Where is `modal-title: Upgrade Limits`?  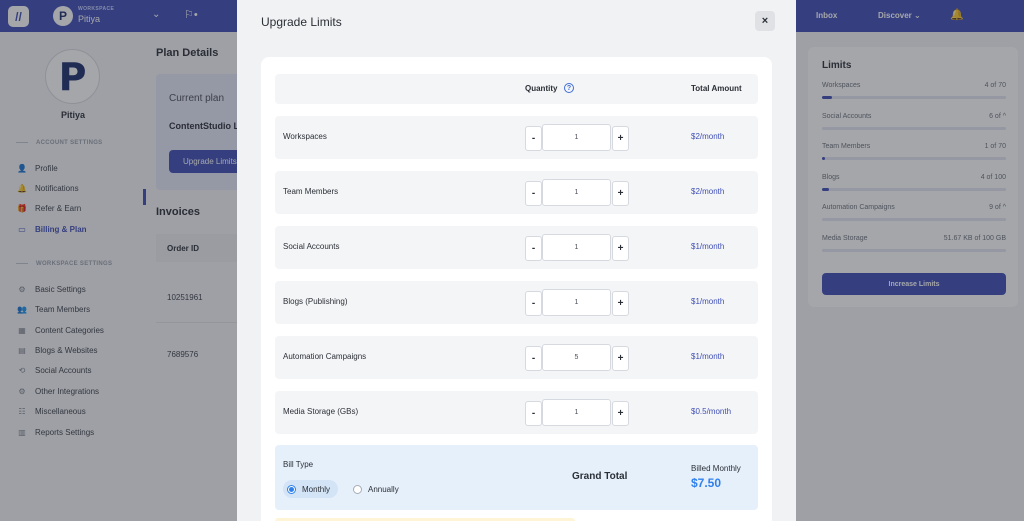
modal-title: Upgrade Limits is located at coordinates (301, 22).